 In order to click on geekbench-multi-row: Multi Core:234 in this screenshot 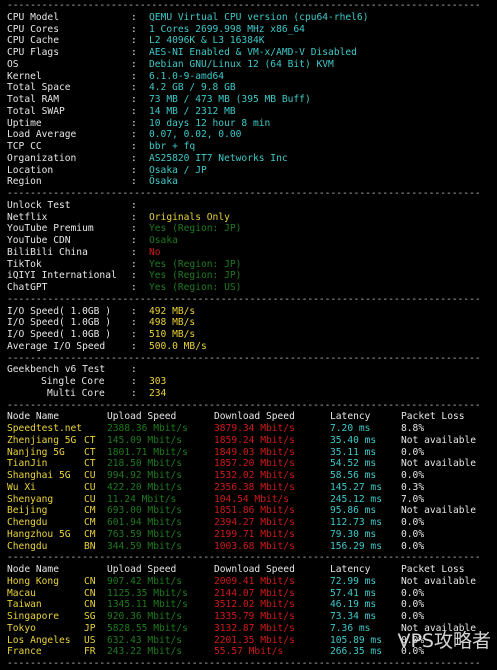, I will do `click(252, 394)`.